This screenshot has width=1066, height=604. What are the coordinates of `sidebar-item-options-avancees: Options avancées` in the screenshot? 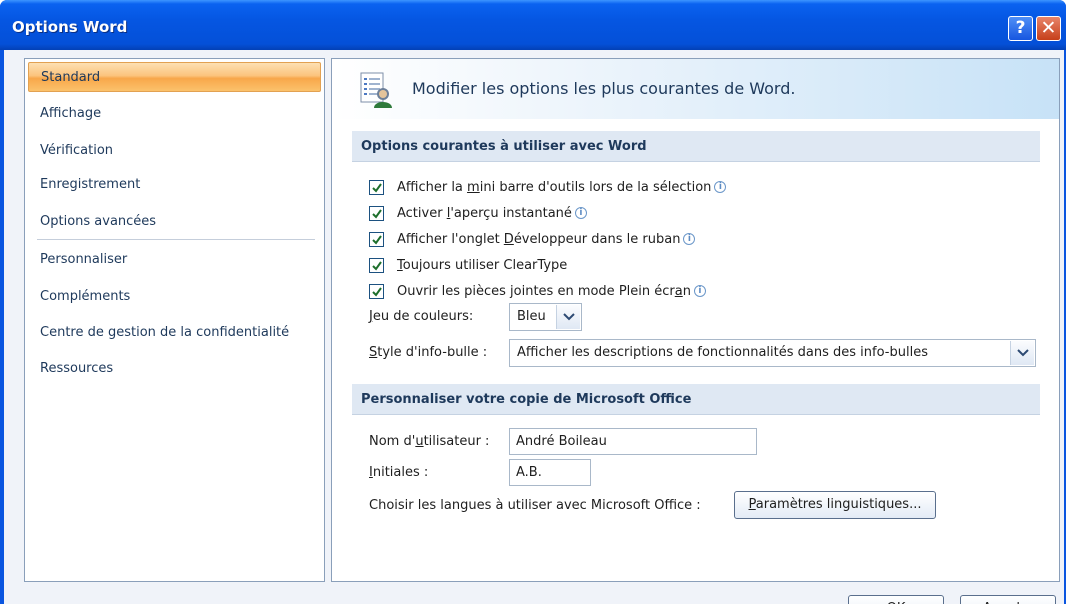 It's located at (174, 222).